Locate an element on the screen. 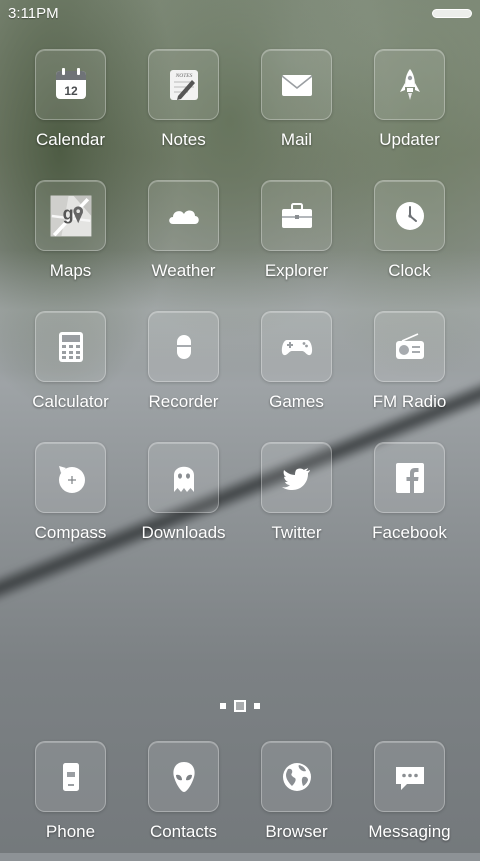 This screenshot has width=480, height=861. twitter-tile is located at coordinates (296, 477).